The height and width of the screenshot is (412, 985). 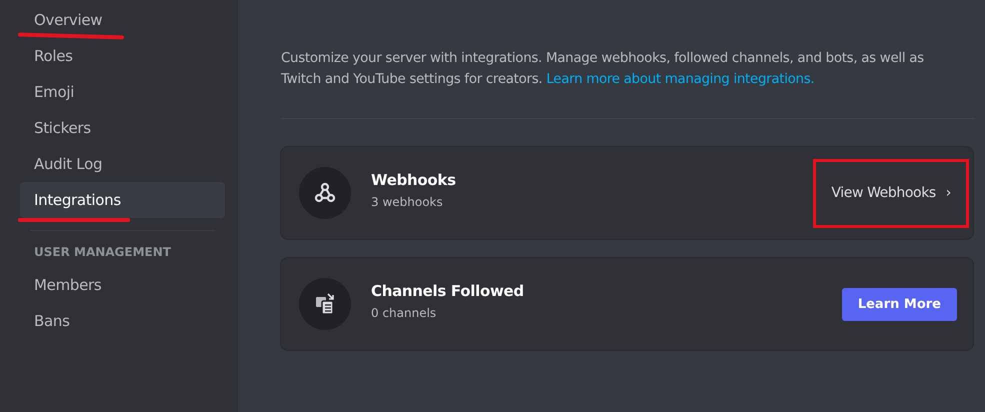 I want to click on description-text: Customize your server with integrations. Manage webhooks, followed channels, and bots, as well as Twitch and YouTube settings for creators. Learn more about managing integrations., so click(x=603, y=69).